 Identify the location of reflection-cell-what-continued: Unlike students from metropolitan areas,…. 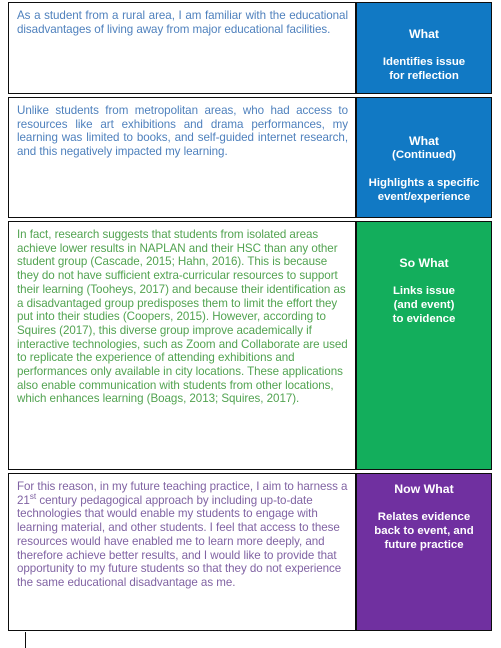
(182, 157).